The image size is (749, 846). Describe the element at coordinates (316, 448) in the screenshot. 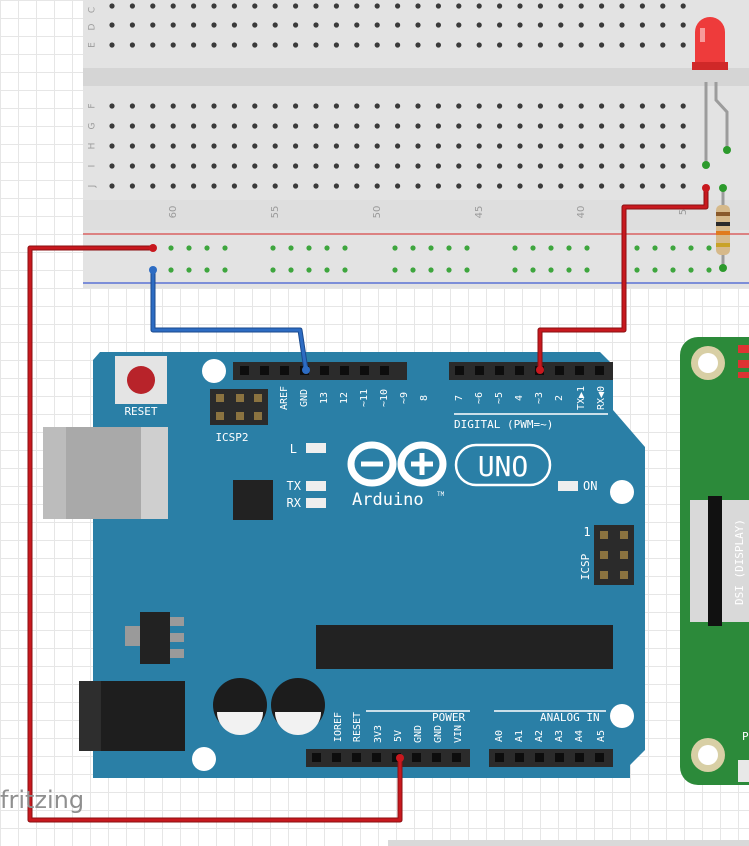

I see `led-l-indicator` at that location.